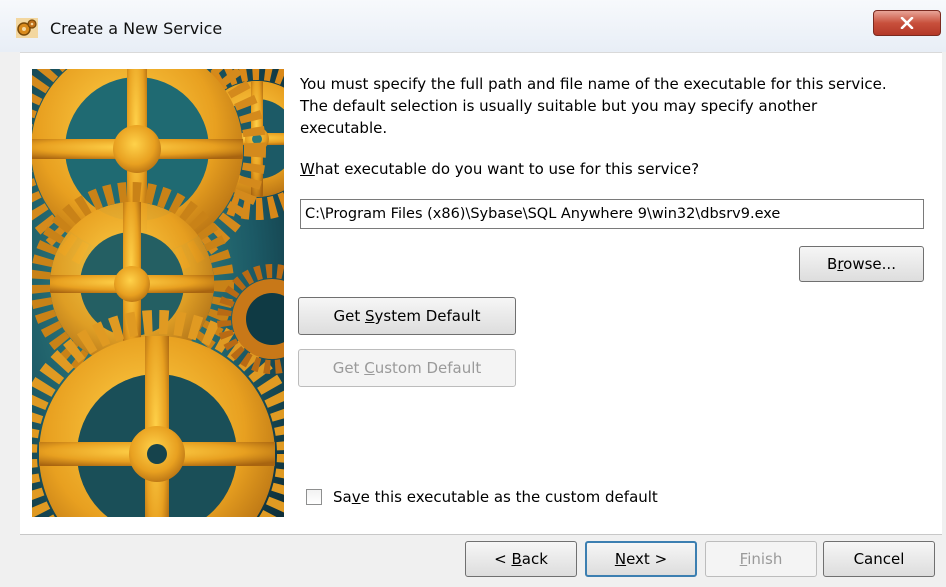 Image resolution: width=946 pixels, height=587 pixels. I want to click on back-mnemonic: B, so click(516, 559).